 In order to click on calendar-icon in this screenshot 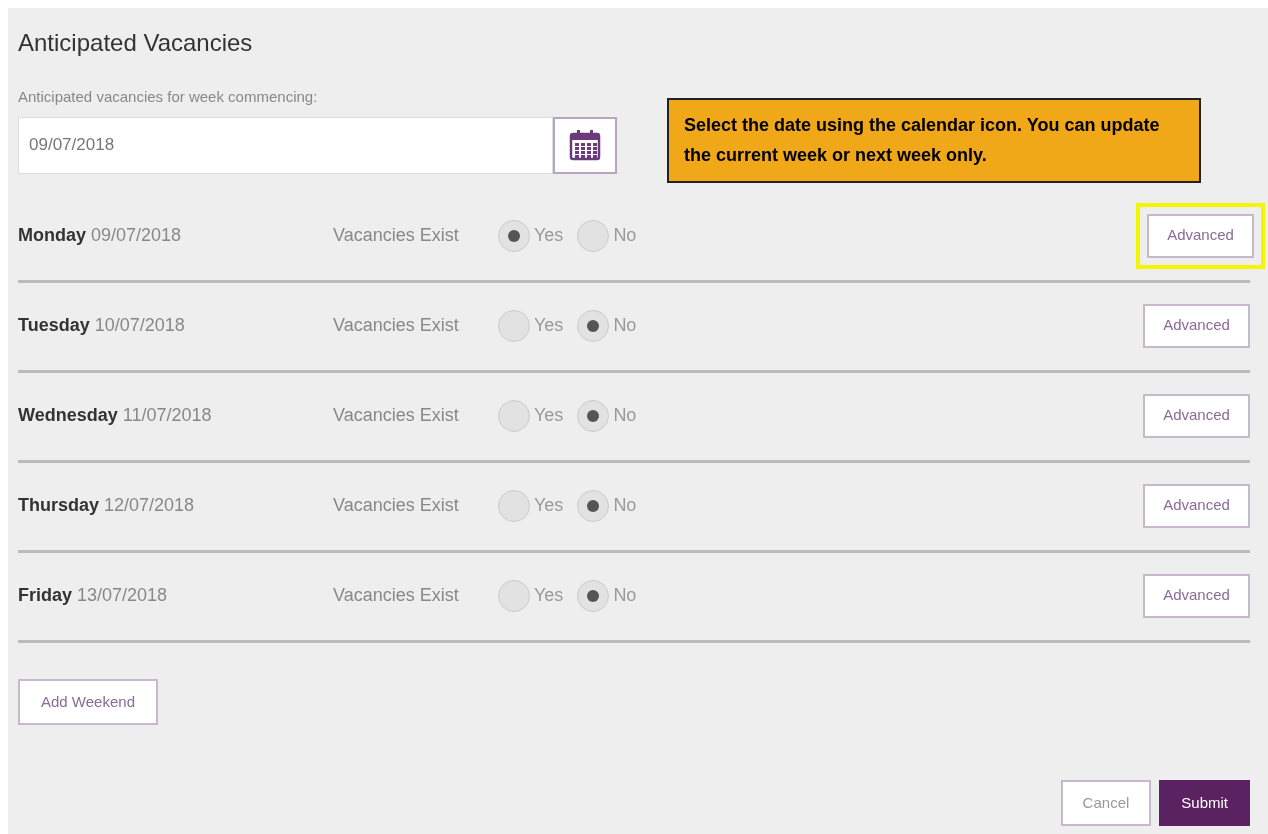, I will do `click(585, 145)`.